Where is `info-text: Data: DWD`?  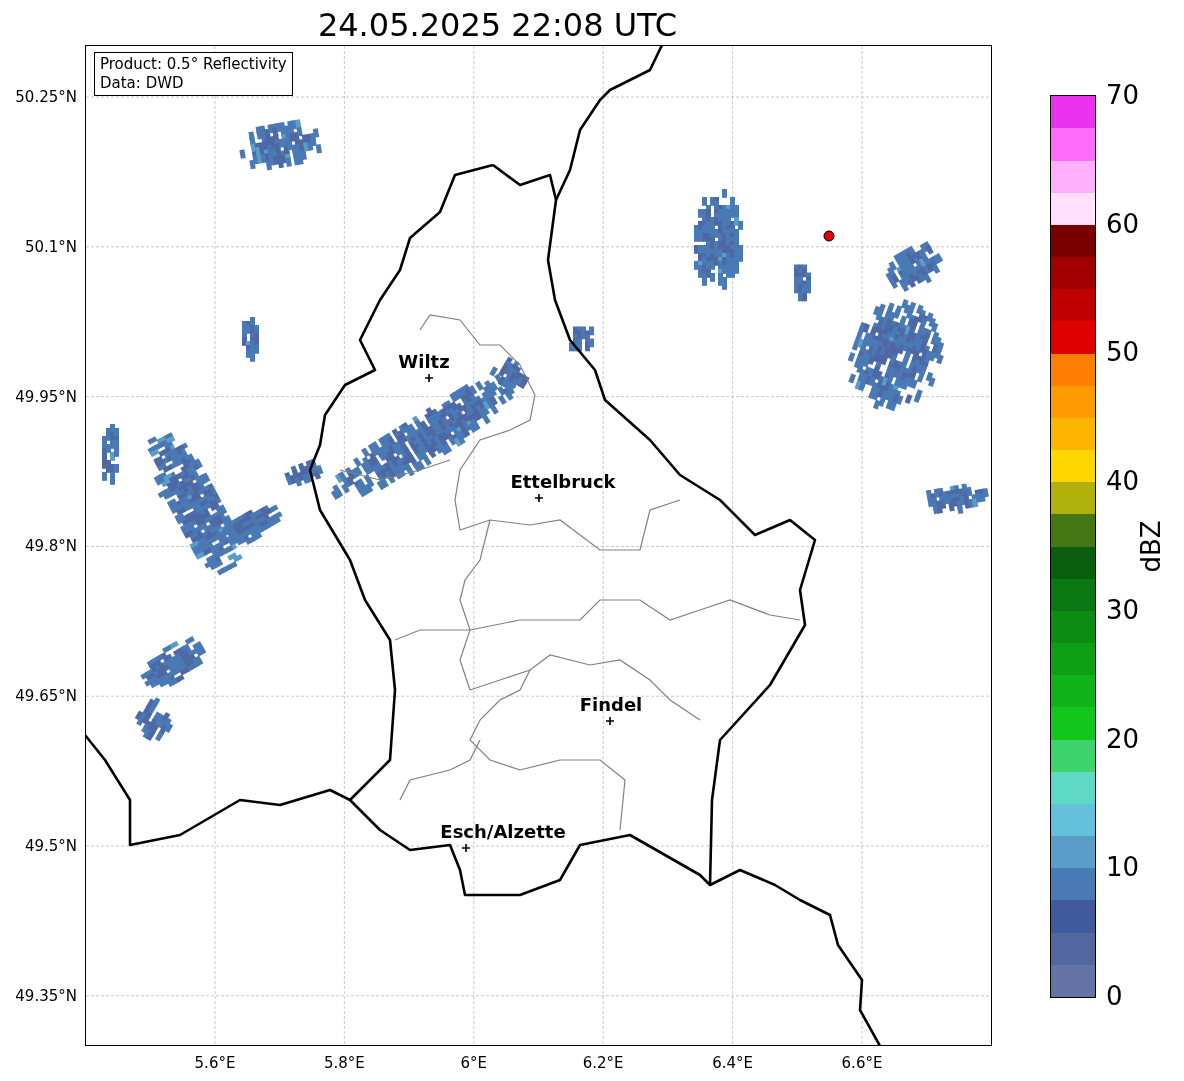
info-text: Data: DWD is located at coordinates (142, 83).